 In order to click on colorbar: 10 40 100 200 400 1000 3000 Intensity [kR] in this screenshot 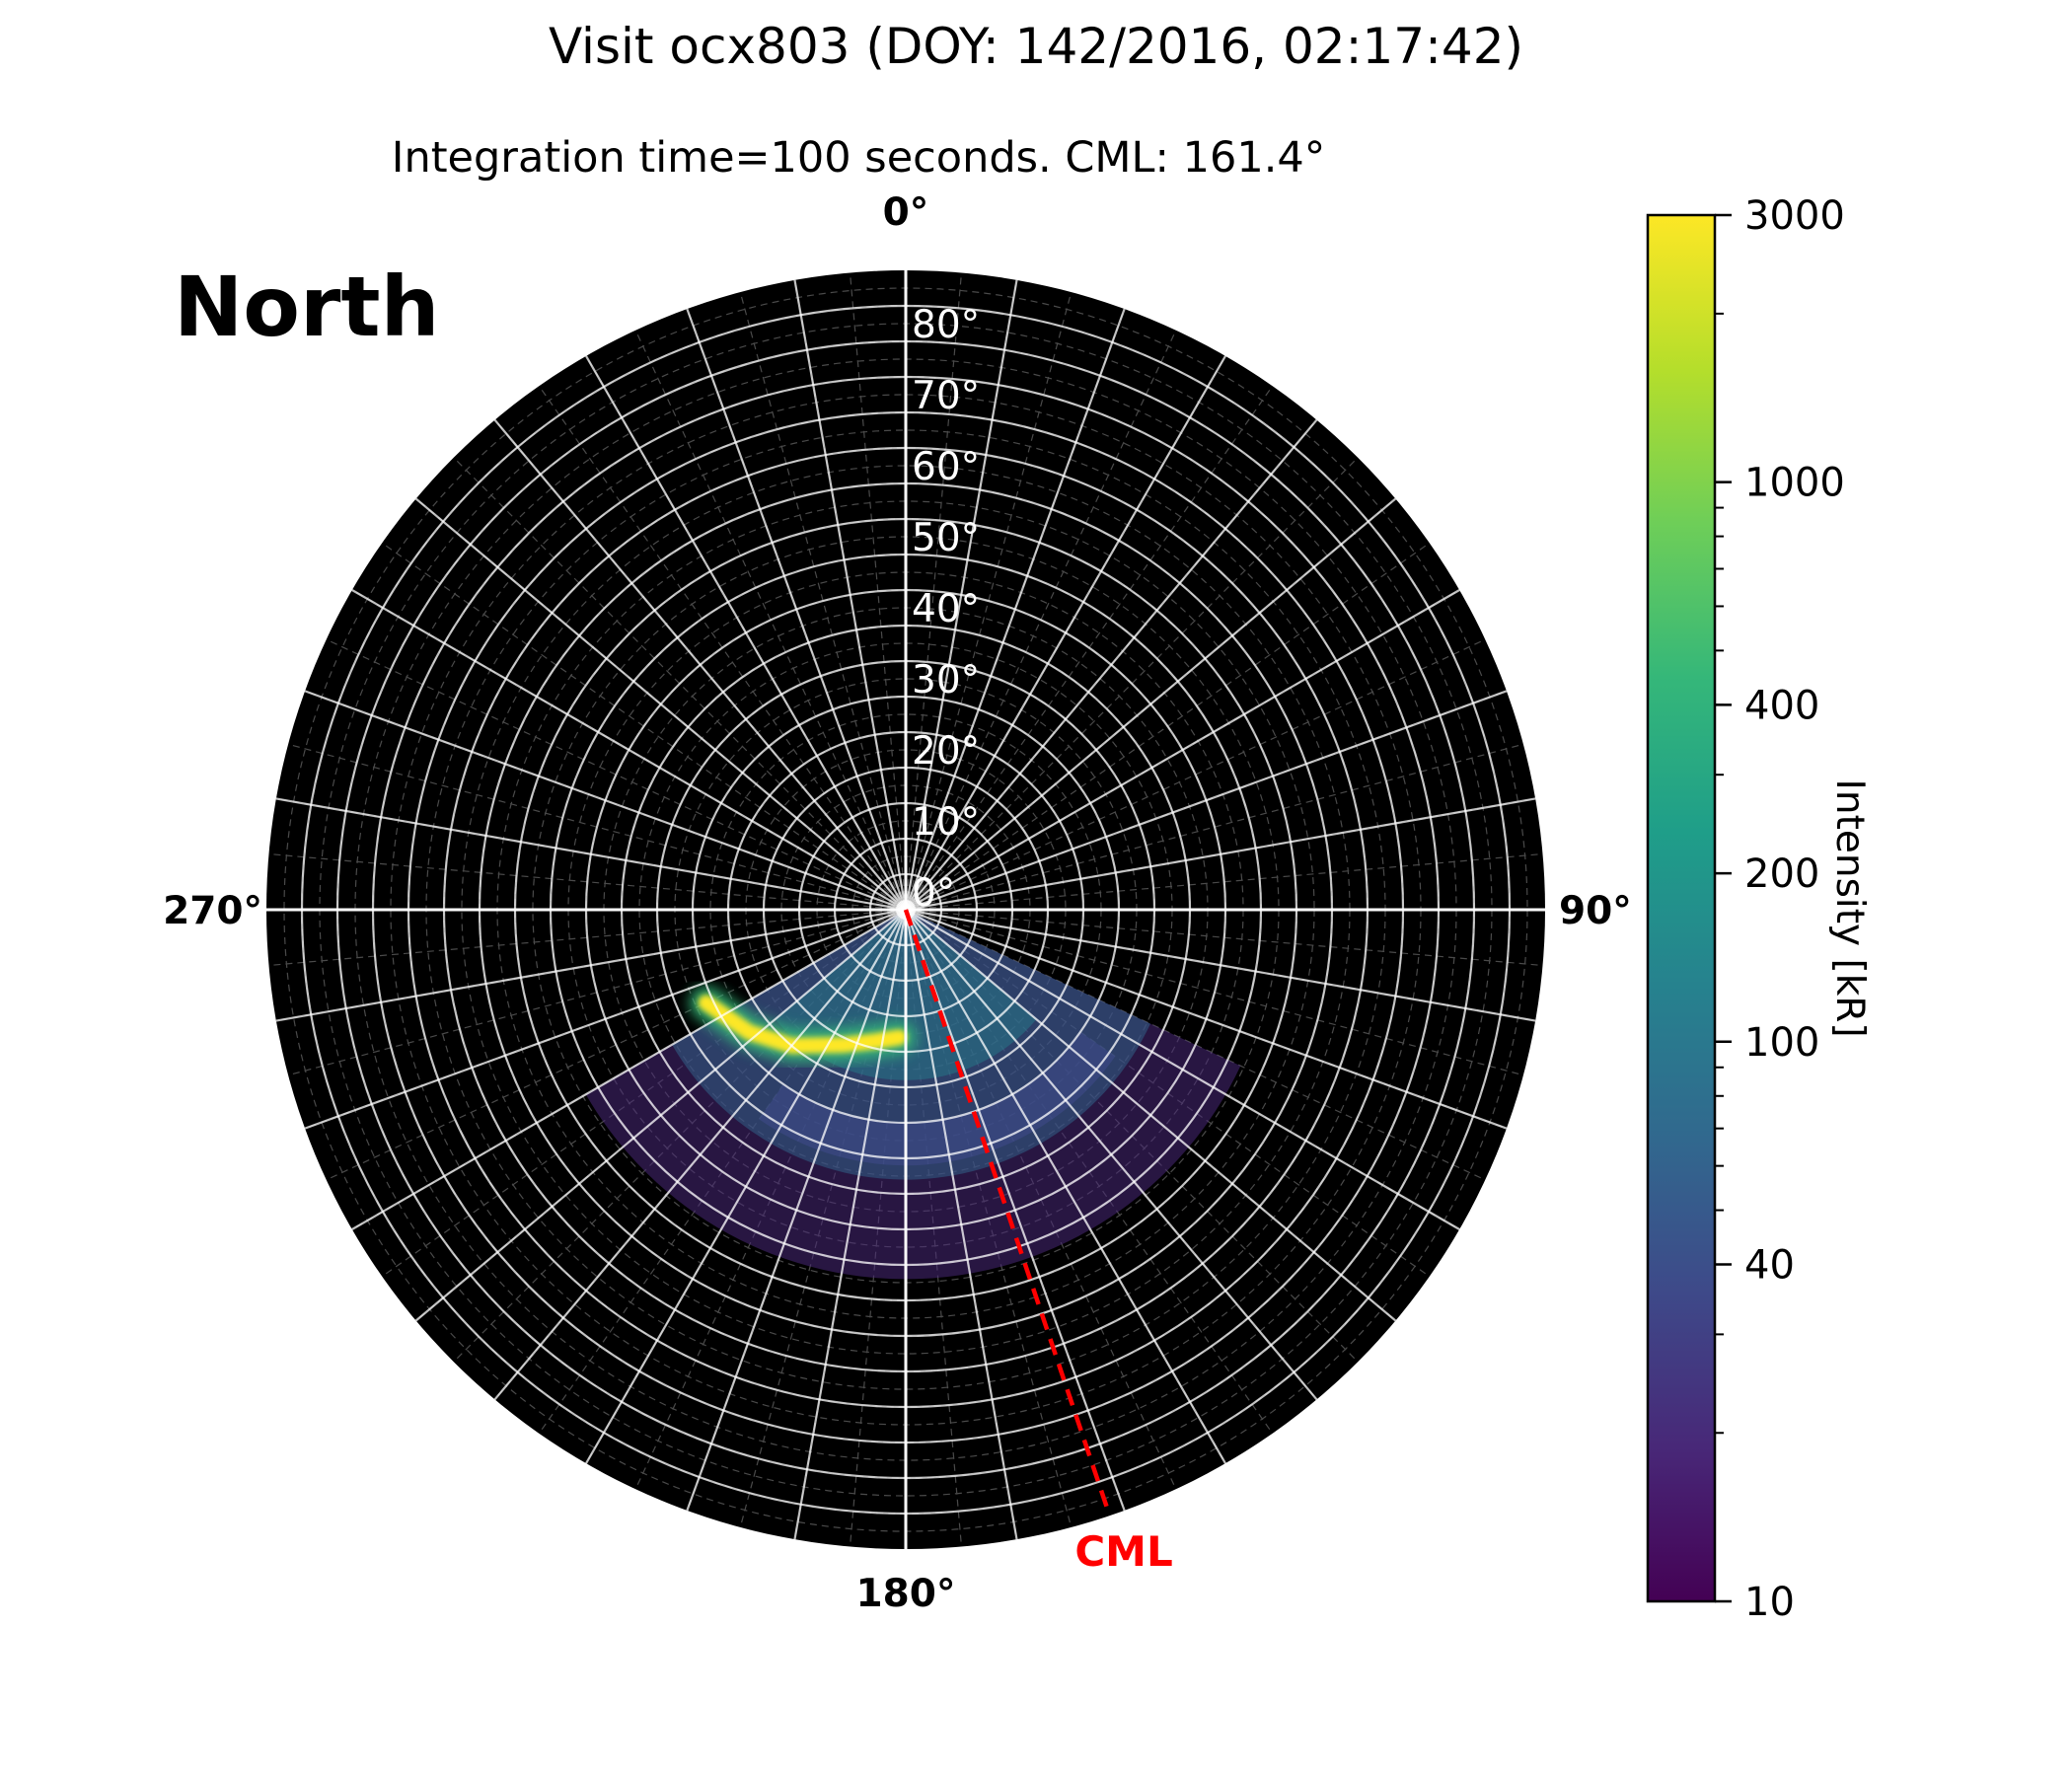, I will do `click(1759, 909)`.